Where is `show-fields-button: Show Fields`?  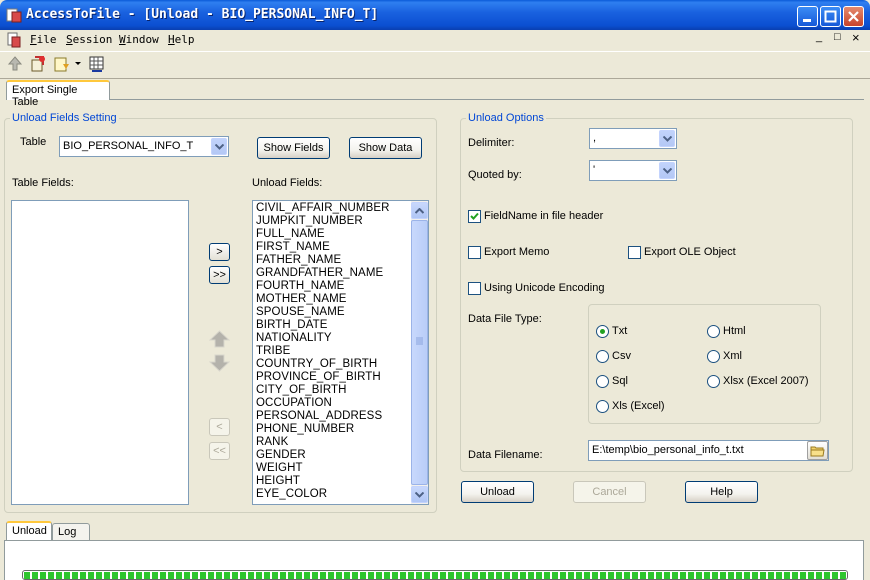 show-fields-button: Show Fields is located at coordinates (293, 148).